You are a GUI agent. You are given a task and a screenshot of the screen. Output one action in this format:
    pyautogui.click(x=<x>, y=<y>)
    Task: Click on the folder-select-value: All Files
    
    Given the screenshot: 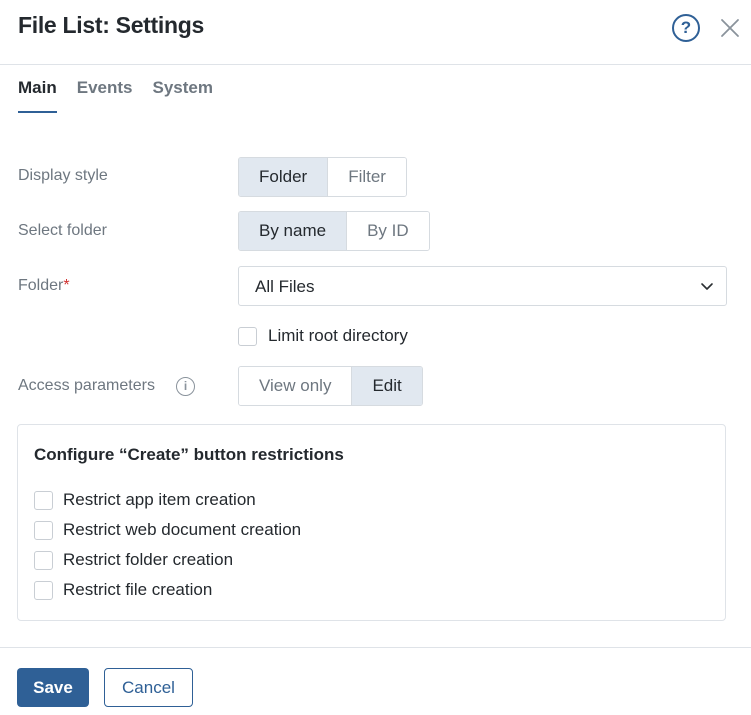 What is the action you would take?
    pyautogui.click(x=285, y=286)
    